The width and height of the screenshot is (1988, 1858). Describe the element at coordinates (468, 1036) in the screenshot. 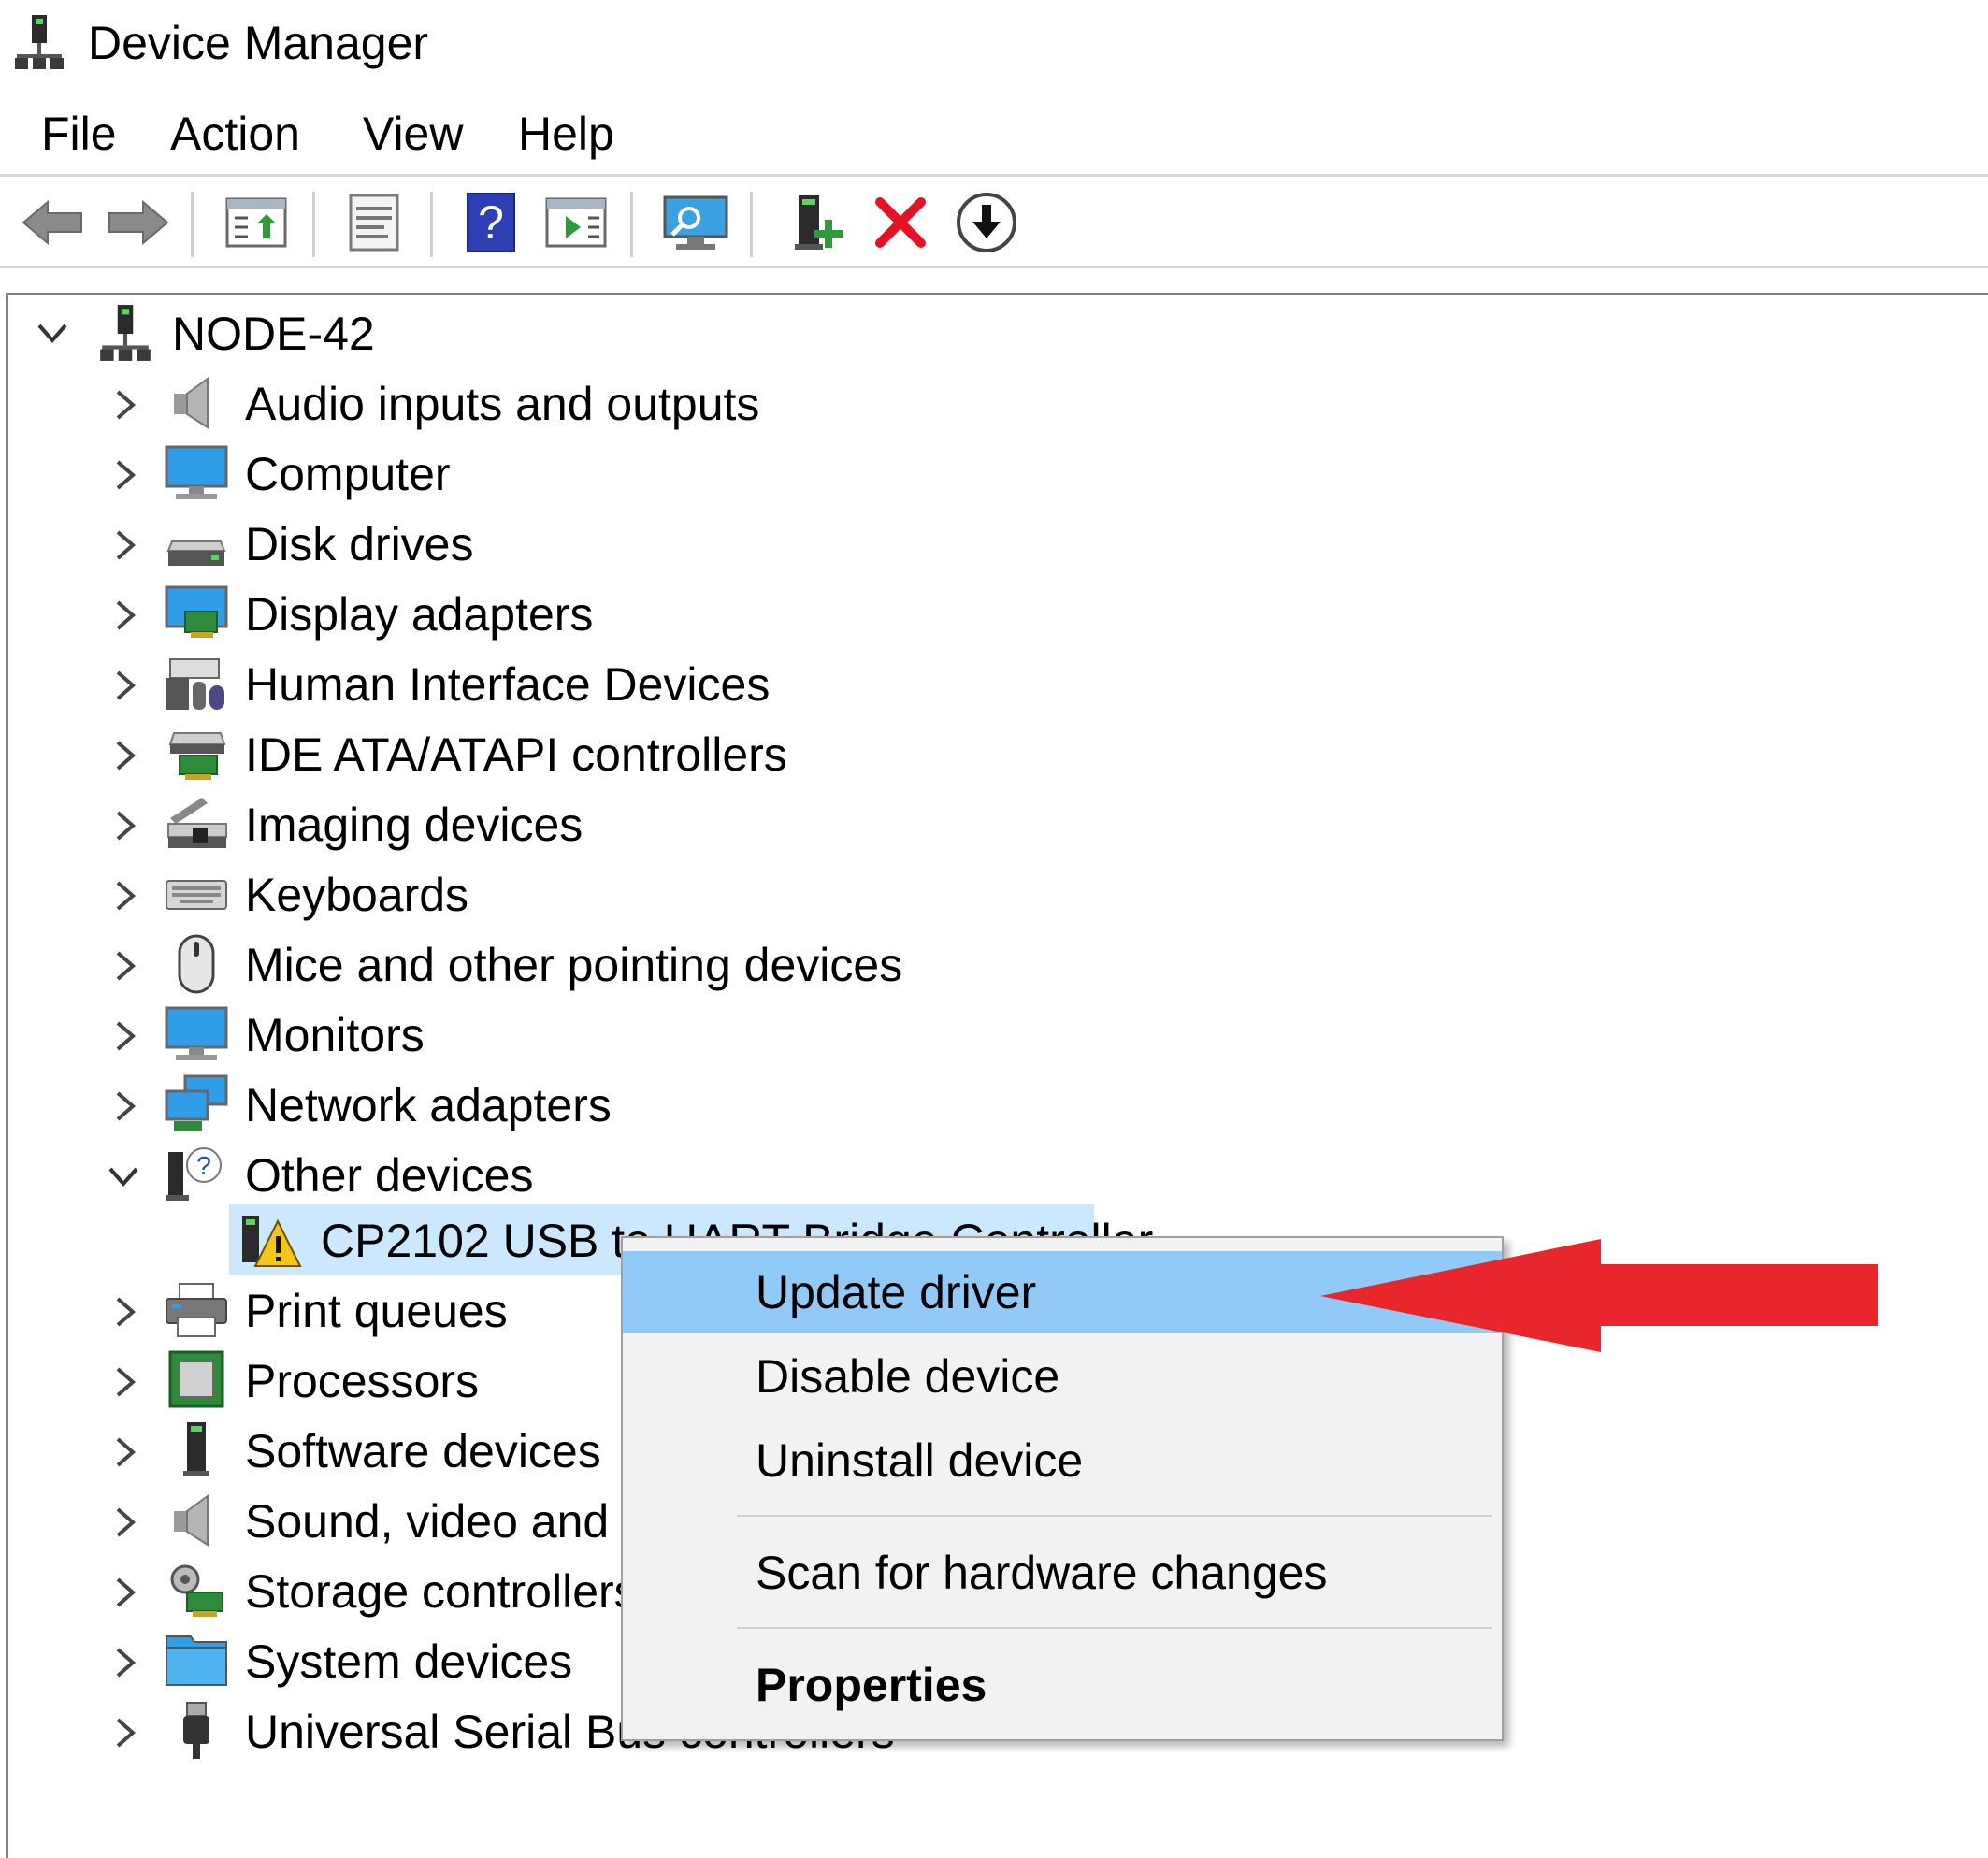

I see `tree-item-monitors: Monitors` at that location.